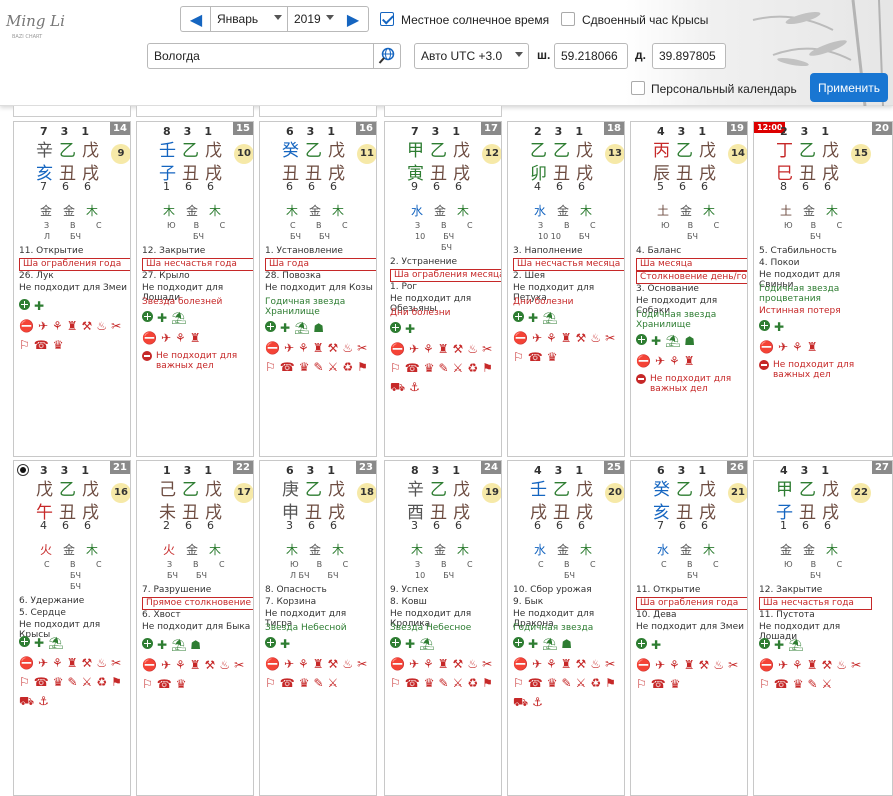 This screenshot has height=796, width=893. What do you see at coordinates (471, 56) in the screenshot?
I see `utc-select: Авто UTC +3.0` at bounding box center [471, 56].